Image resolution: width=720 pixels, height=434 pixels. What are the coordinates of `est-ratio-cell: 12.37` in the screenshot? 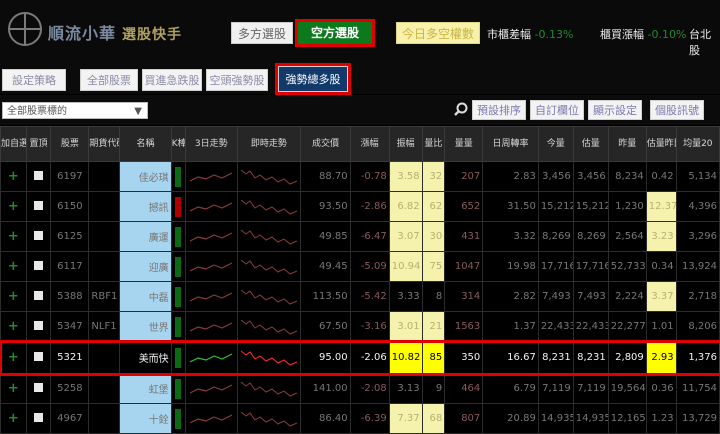 It's located at (661, 206).